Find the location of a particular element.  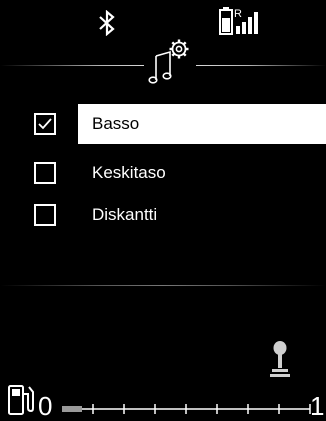

battery-signal-icon: R is located at coordinates (238, 21).